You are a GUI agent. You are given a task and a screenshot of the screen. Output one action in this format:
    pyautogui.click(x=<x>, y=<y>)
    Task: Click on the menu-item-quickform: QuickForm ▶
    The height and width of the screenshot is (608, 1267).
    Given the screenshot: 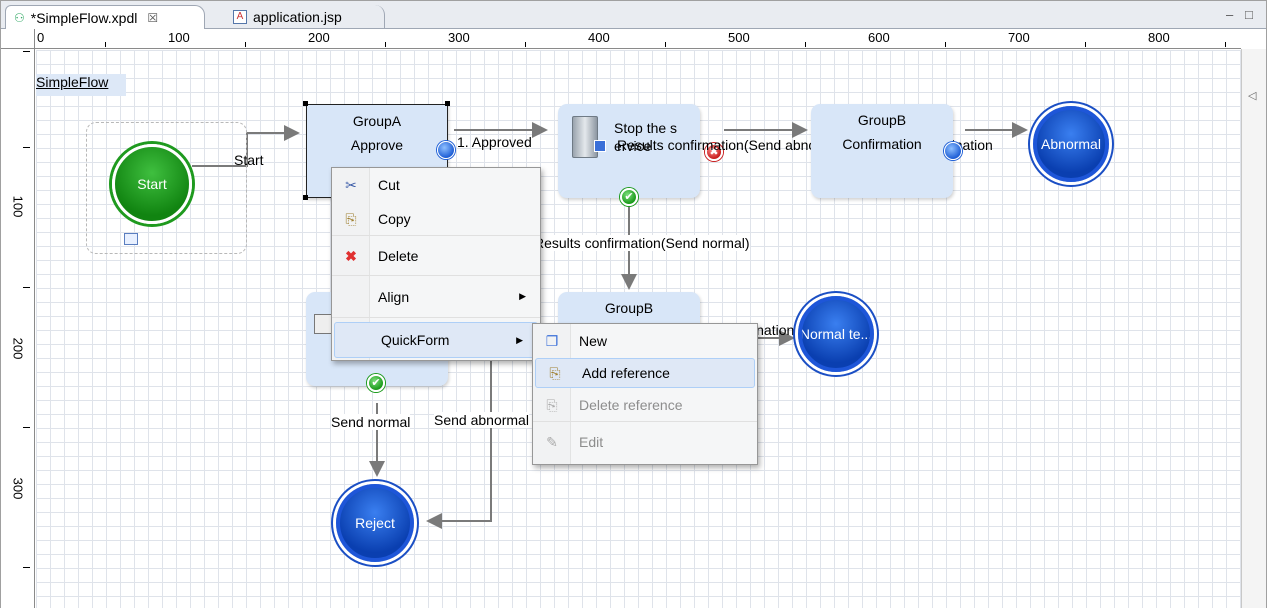 What is the action you would take?
    pyautogui.click(x=436, y=340)
    